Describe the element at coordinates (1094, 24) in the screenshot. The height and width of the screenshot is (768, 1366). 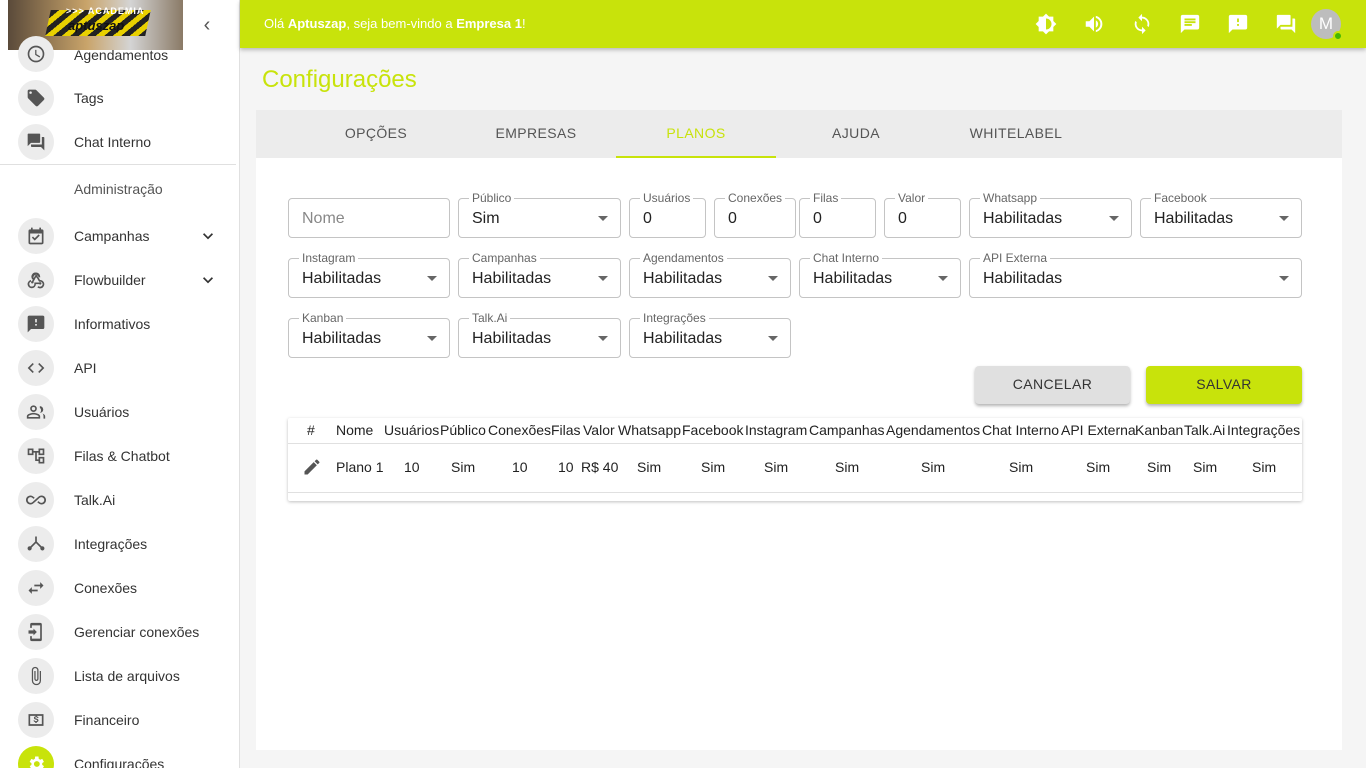
I see `volume-icon` at that location.